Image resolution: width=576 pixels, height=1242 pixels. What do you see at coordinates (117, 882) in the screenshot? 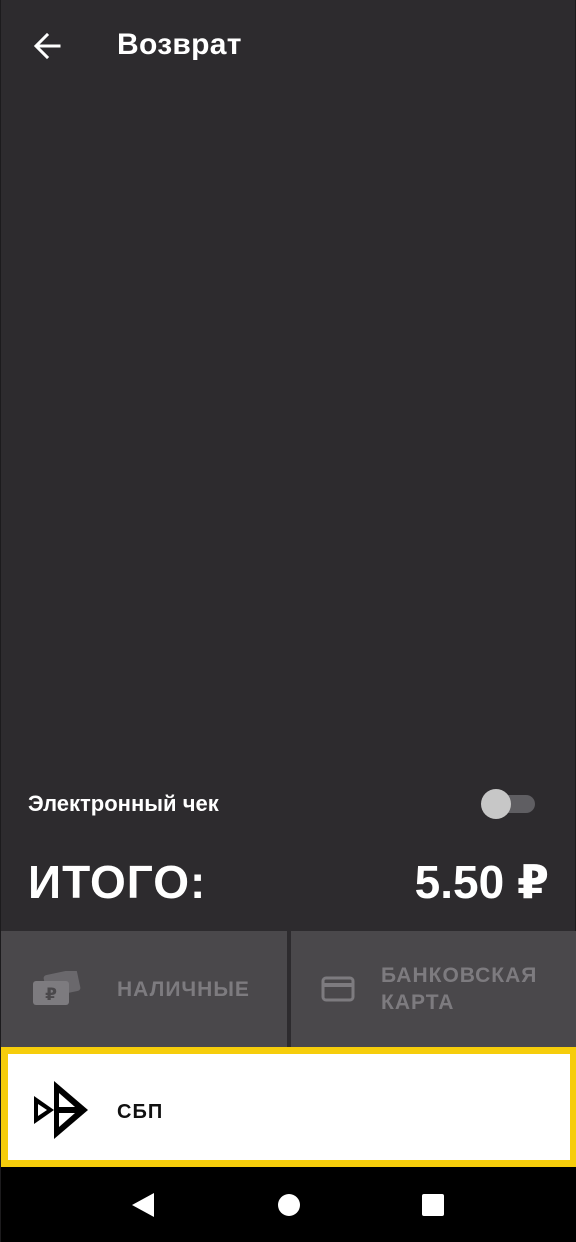
I see `total-label: ИТОГО:` at bounding box center [117, 882].